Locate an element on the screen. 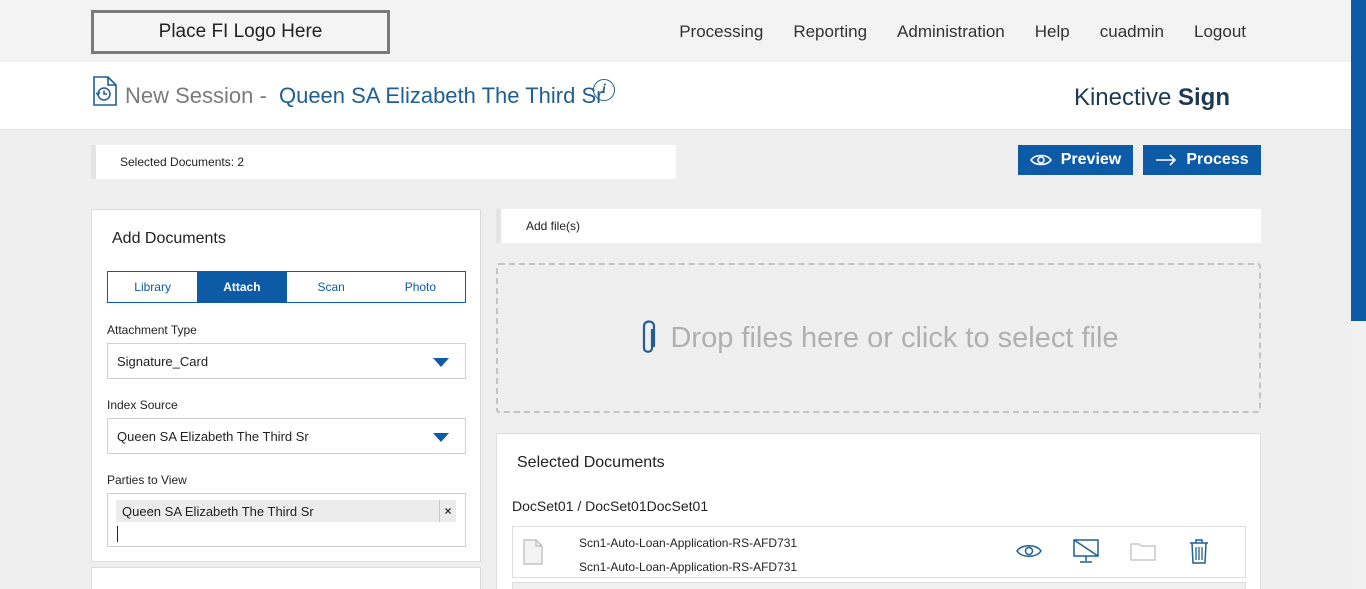 The image size is (1366, 589). nav-administration: Administration is located at coordinates (951, 32).